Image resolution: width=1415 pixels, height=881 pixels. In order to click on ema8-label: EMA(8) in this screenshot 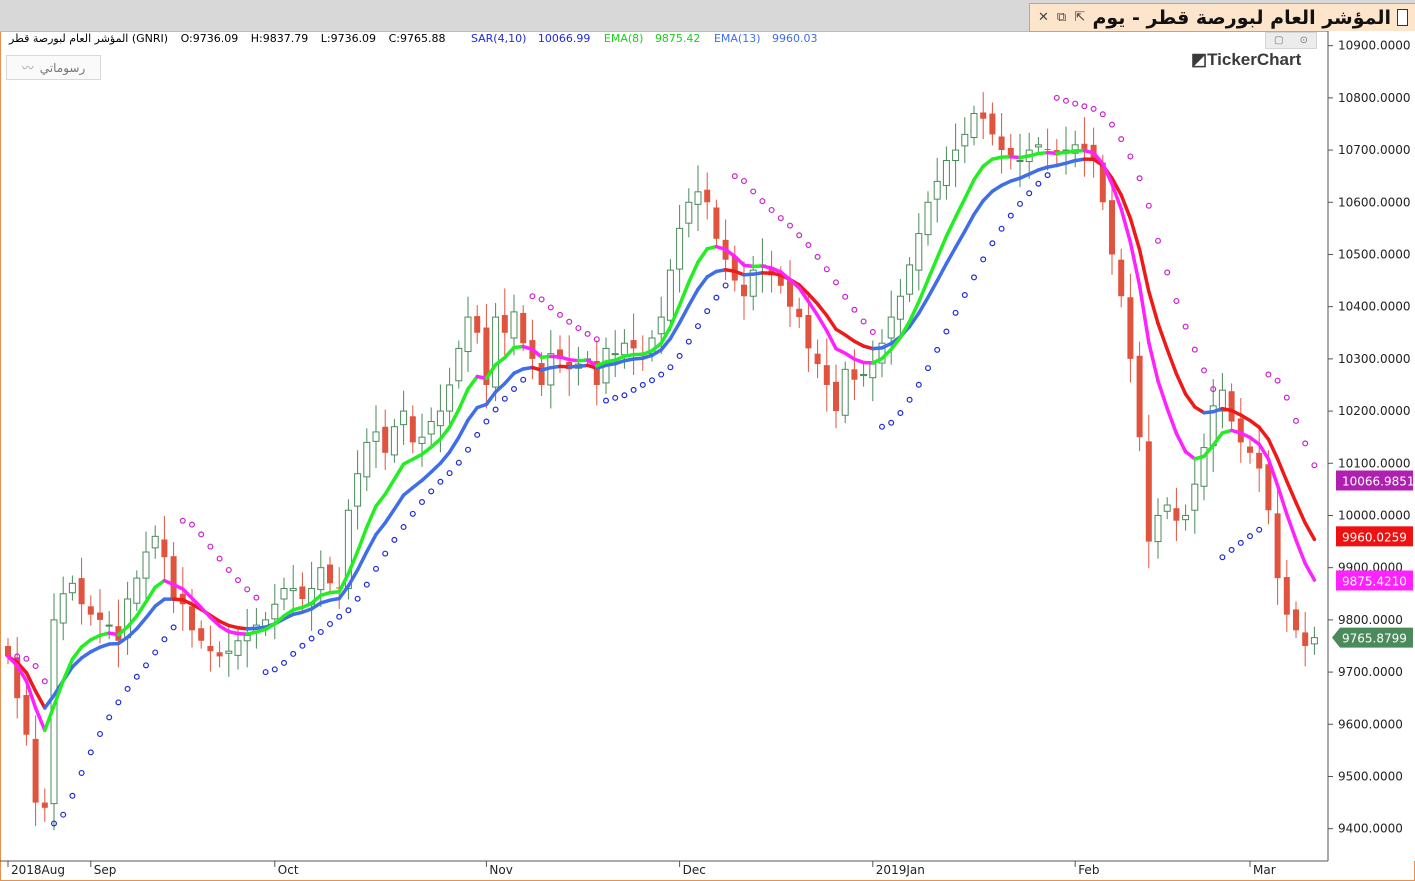, I will do `click(624, 38)`.